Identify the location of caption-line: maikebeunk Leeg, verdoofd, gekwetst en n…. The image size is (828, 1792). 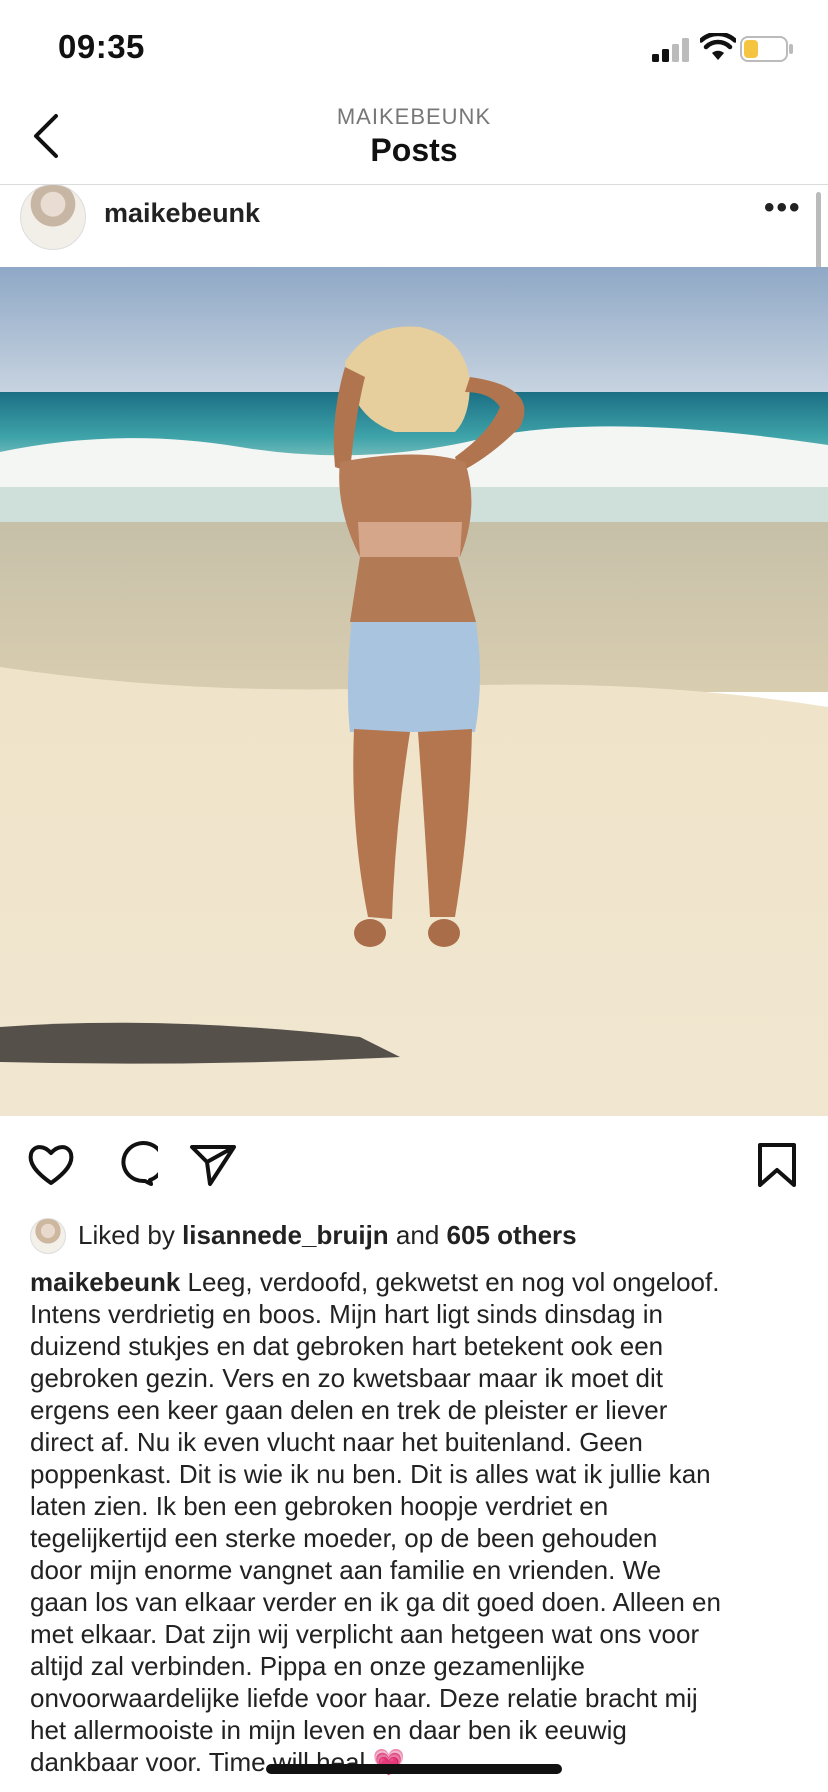
(375, 1282).